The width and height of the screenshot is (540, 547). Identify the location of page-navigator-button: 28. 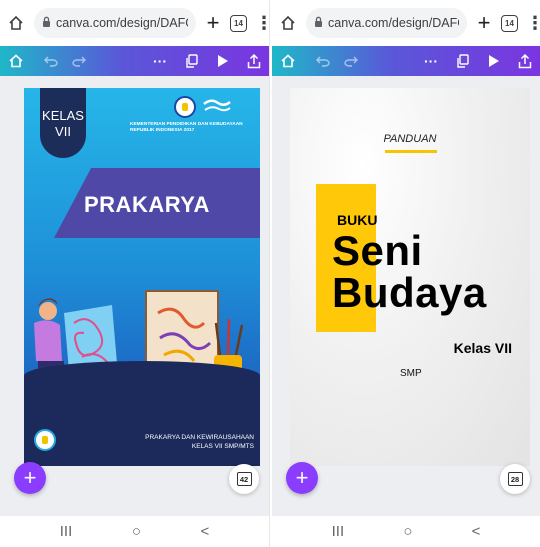
(515, 479).